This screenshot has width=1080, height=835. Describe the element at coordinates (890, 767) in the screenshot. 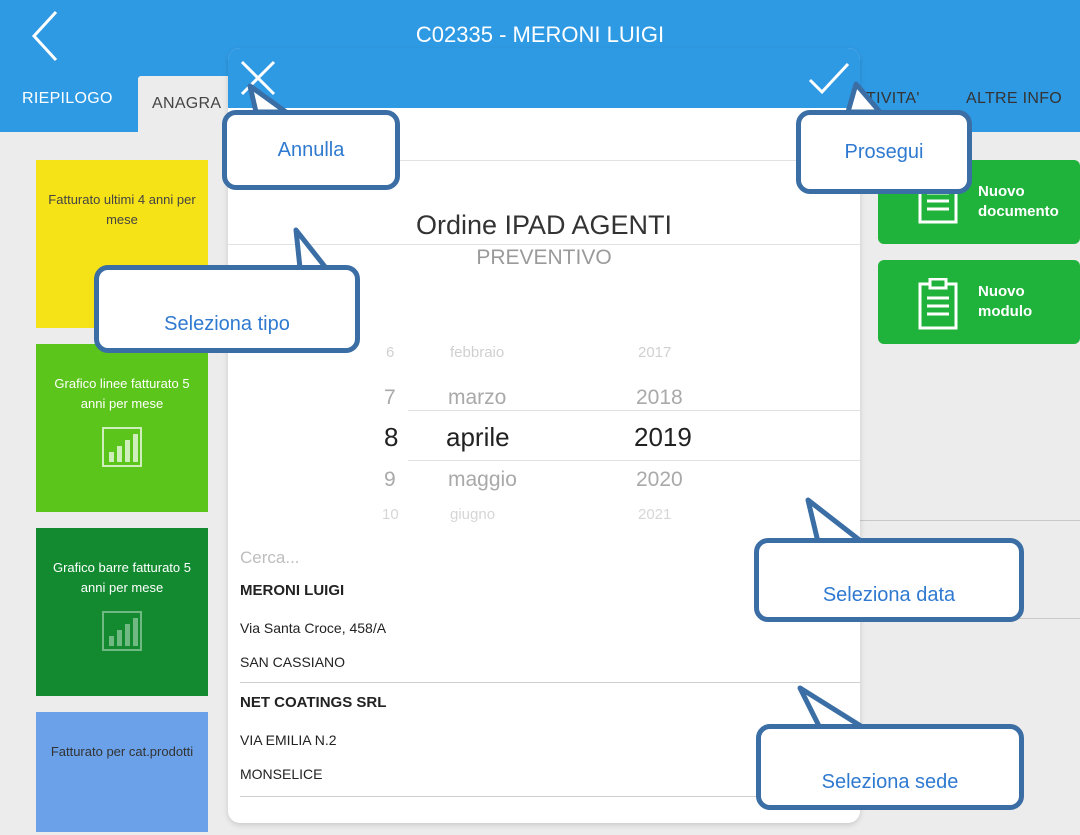

I see `callout-seleziona-sede-box: Seleziona sede` at that location.